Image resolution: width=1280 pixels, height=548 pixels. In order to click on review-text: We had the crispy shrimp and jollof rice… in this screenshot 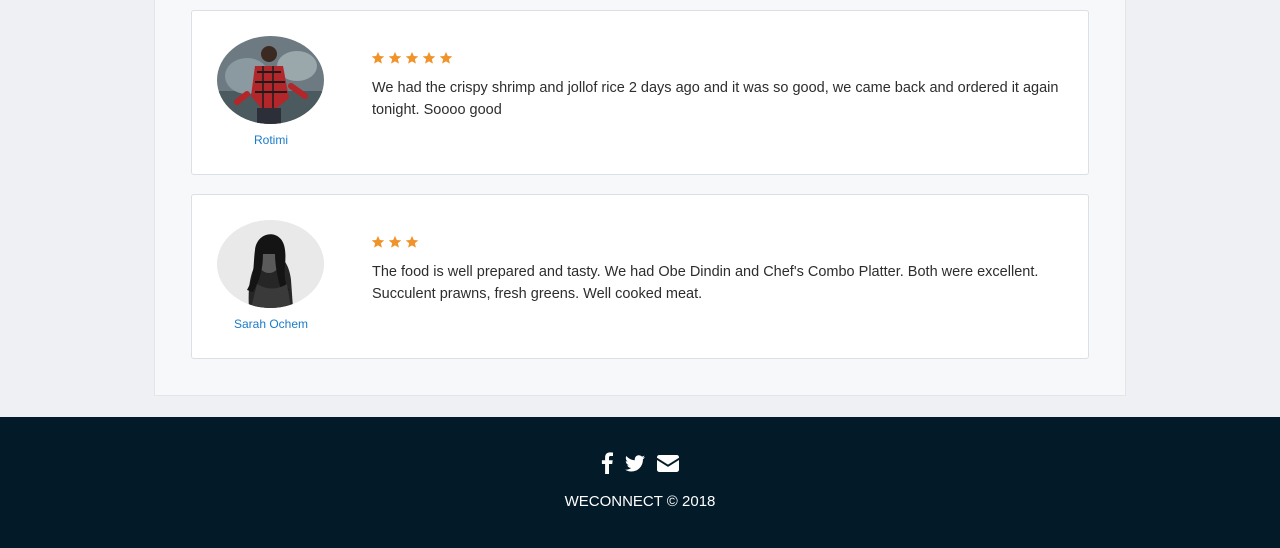, I will do `click(715, 99)`.